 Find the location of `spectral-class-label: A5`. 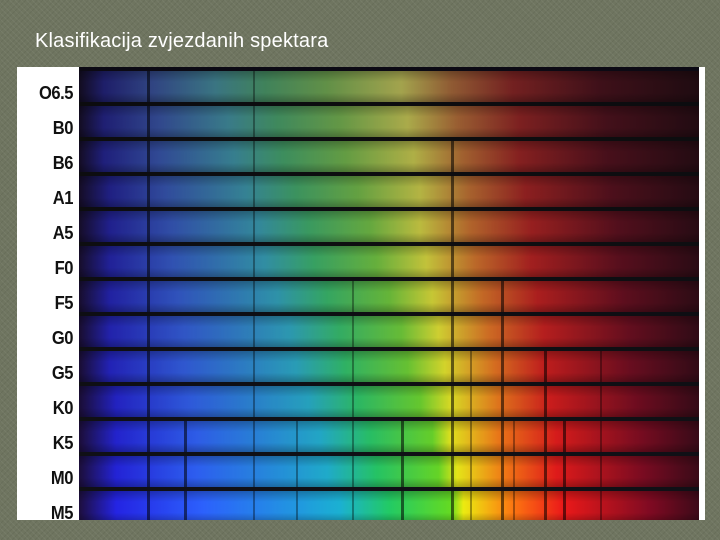

spectral-class-label: A5 is located at coordinates (63, 233).